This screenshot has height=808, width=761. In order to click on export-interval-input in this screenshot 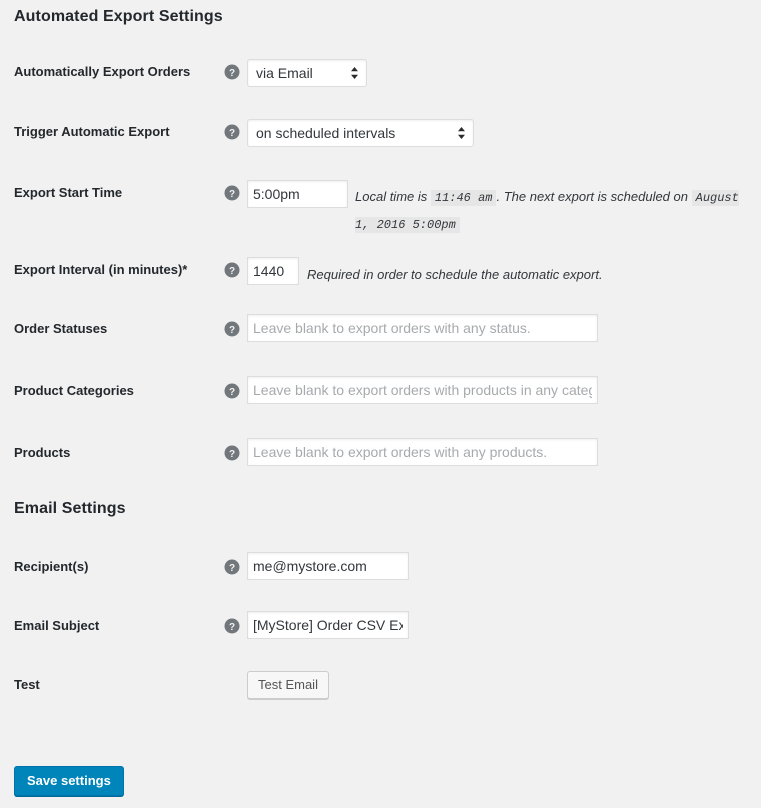, I will do `click(273, 271)`.